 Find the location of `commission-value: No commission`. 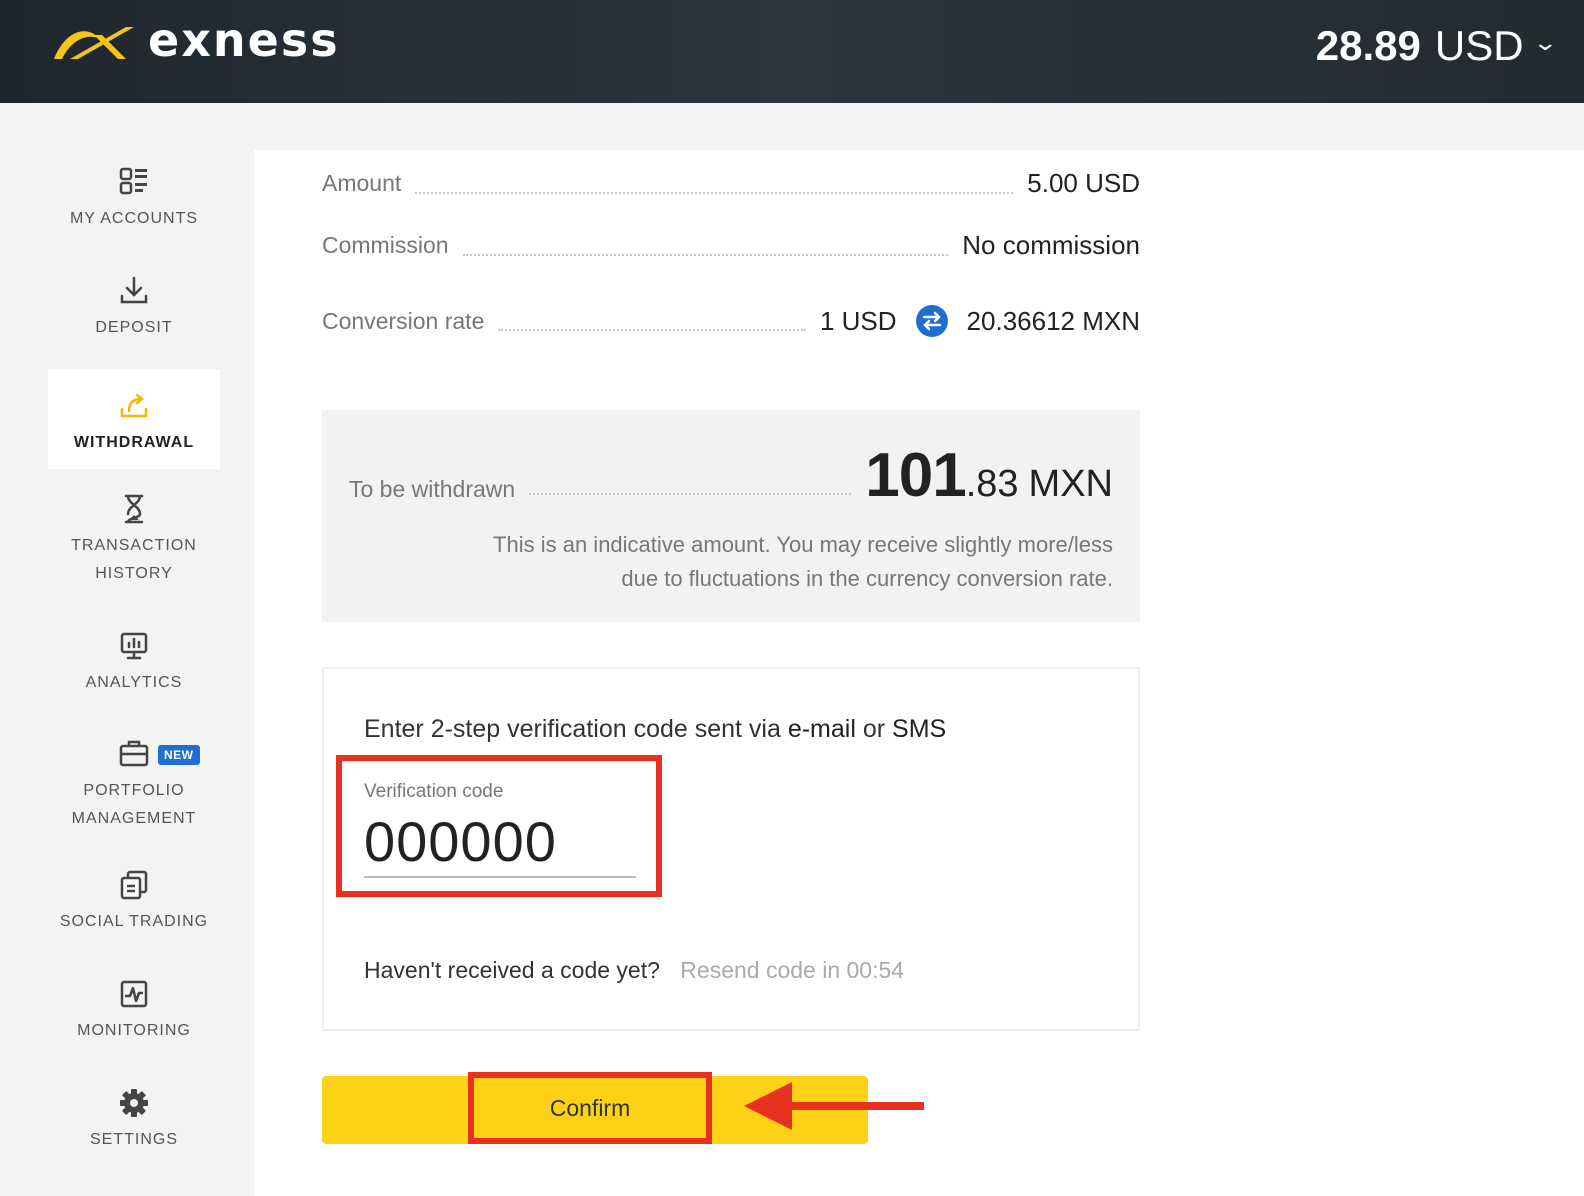

commission-value: No commission is located at coordinates (1051, 245).